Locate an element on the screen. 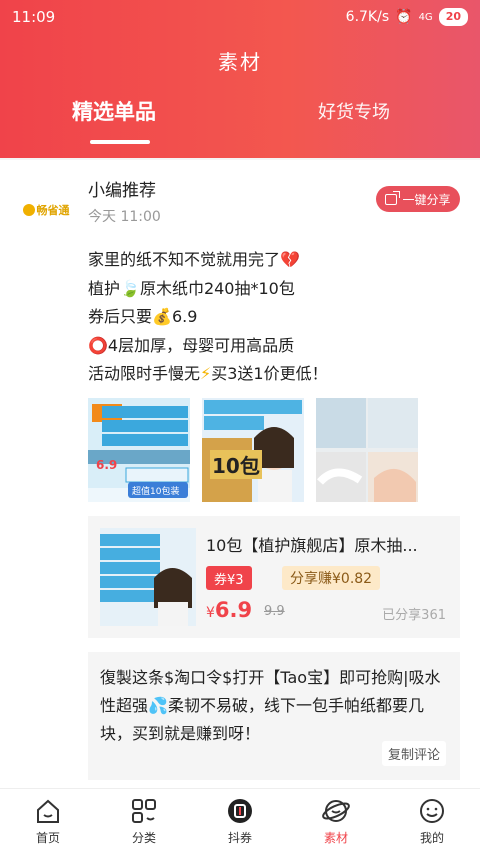  tab-special: 好货专场 is located at coordinates (354, 111).